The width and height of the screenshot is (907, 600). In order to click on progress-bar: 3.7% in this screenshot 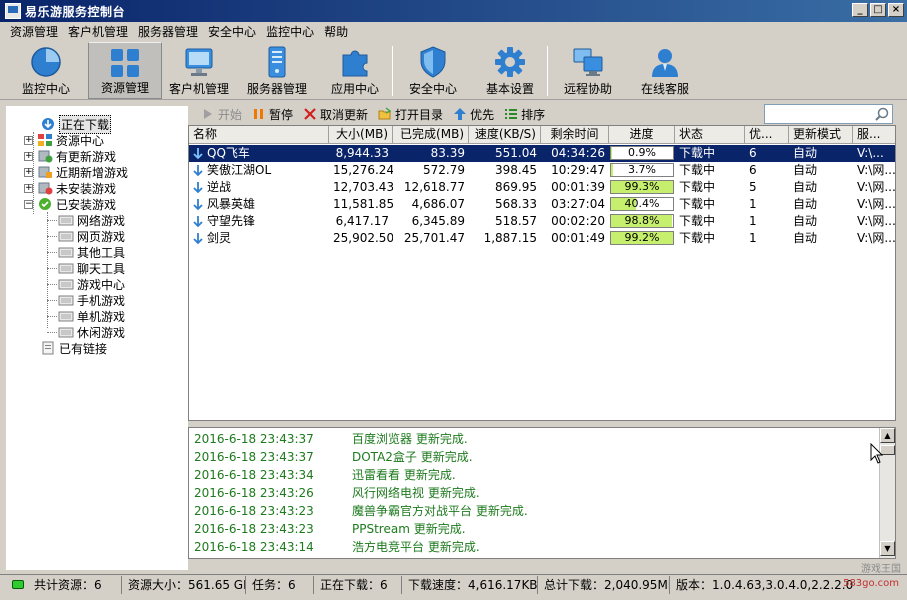, I will do `click(642, 170)`.